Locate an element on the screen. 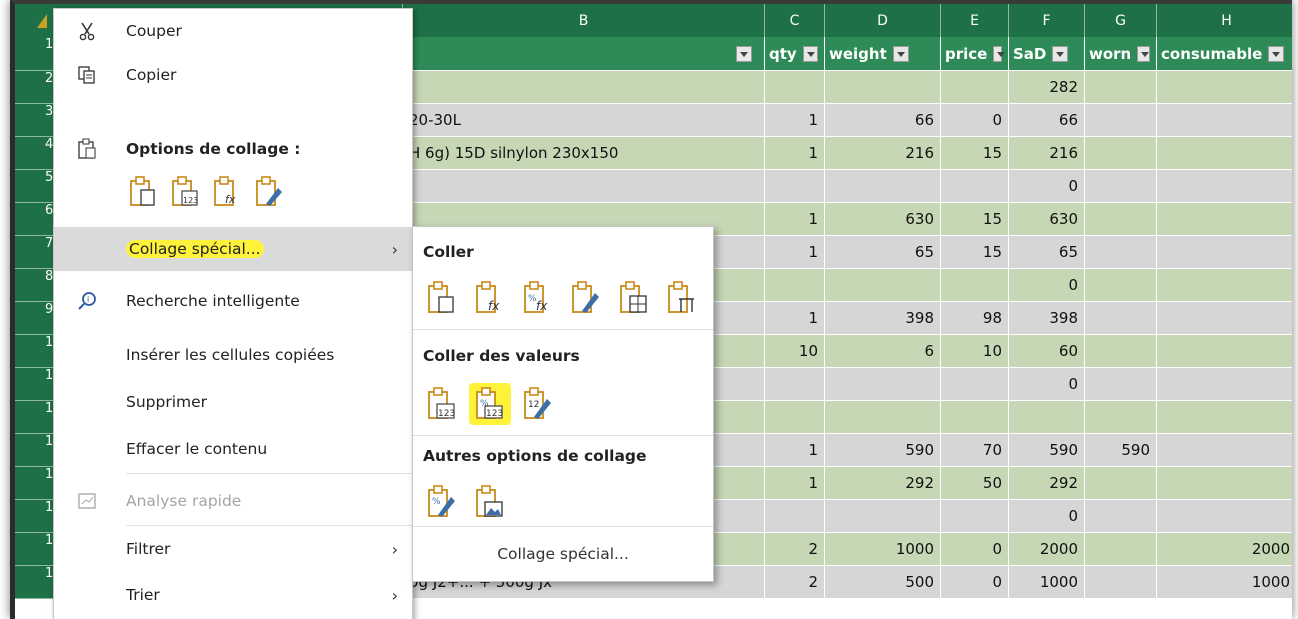 The height and width of the screenshot is (619, 1298). table-header-cell: SaD is located at coordinates (1047, 54).